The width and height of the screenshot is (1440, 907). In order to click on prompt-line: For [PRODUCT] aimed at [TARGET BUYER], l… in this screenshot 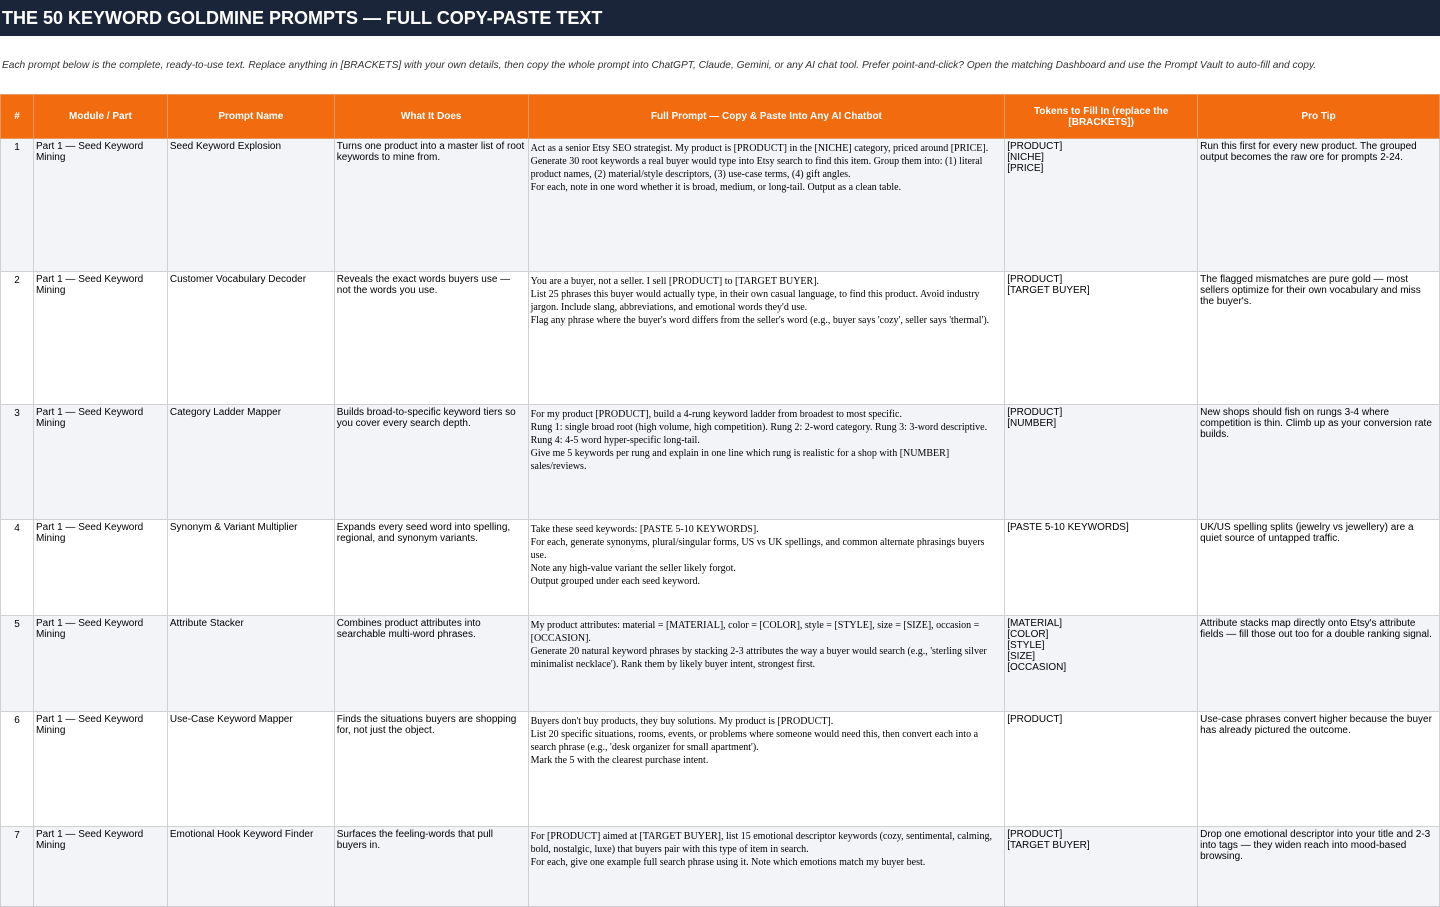, I will do `click(761, 843)`.